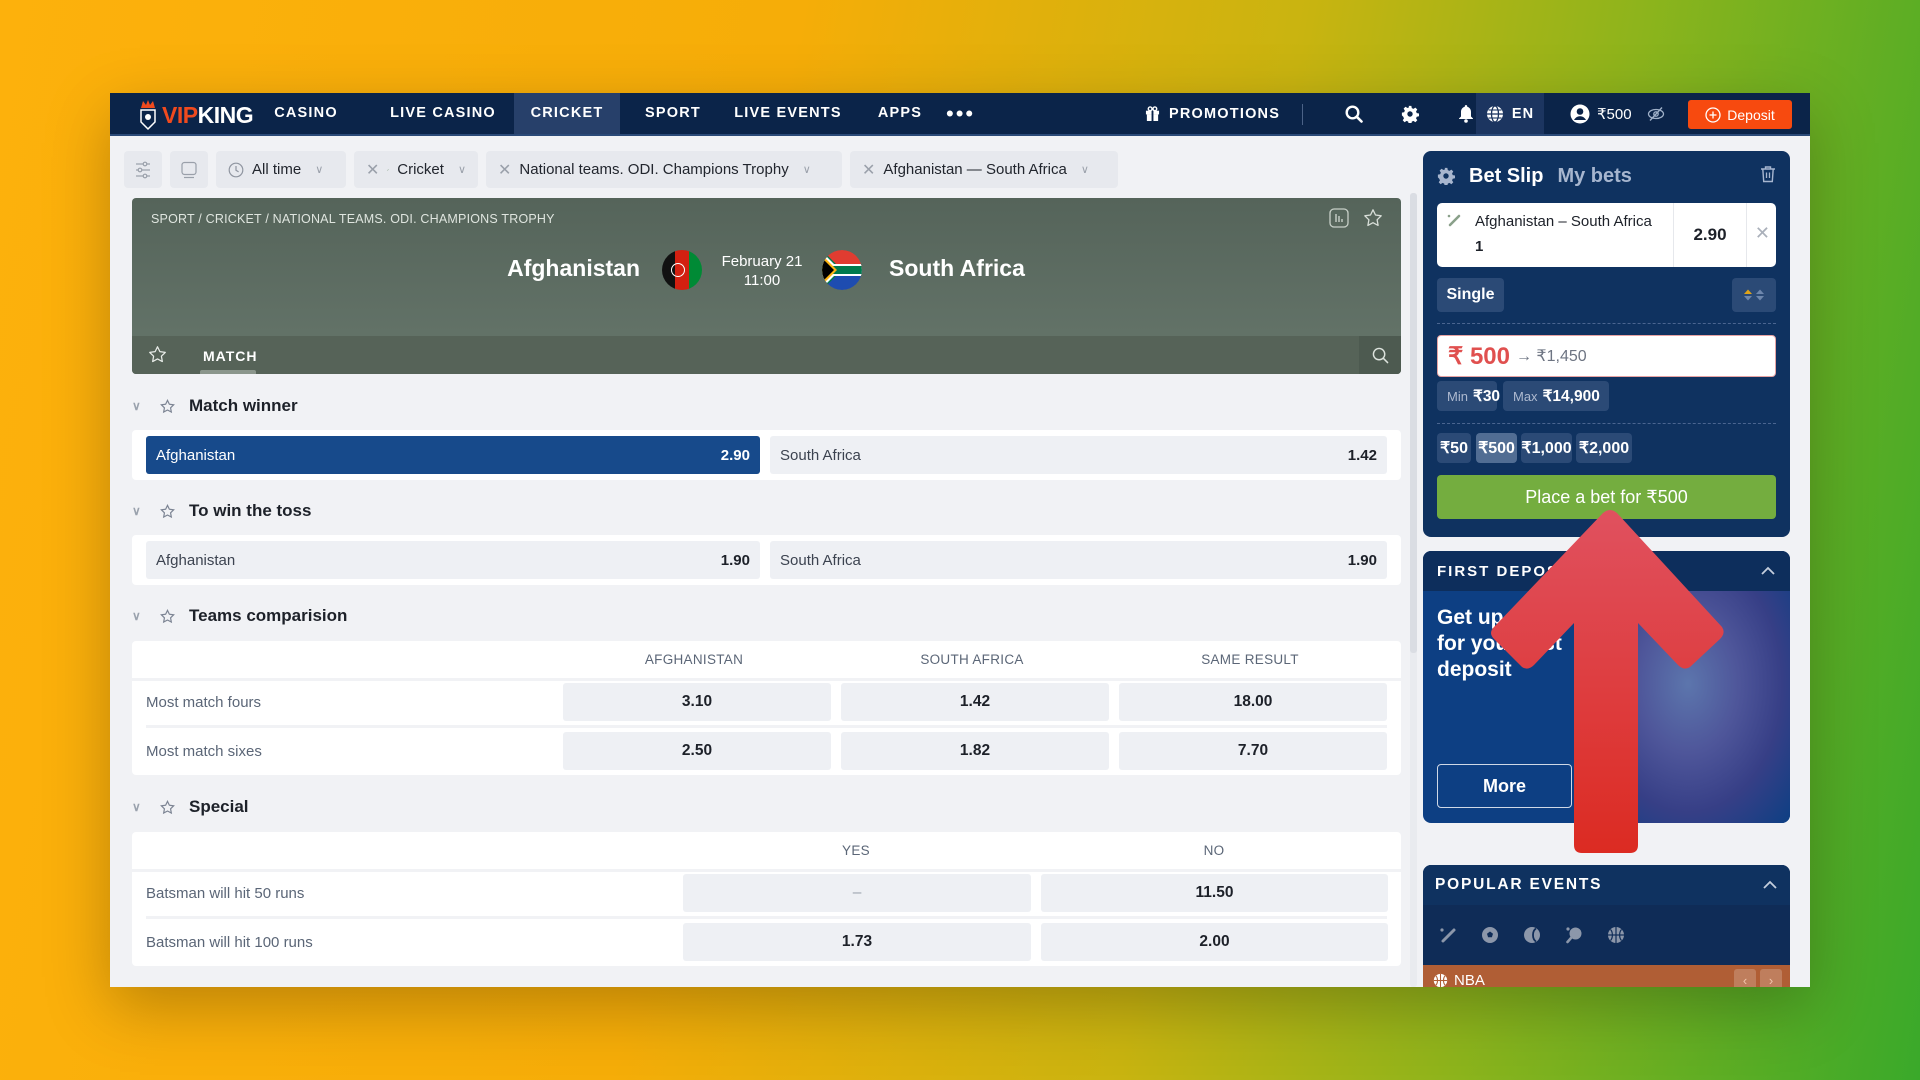  Describe the element at coordinates (1470, 295) in the screenshot. I see `bet-type-single: Single` at that location.